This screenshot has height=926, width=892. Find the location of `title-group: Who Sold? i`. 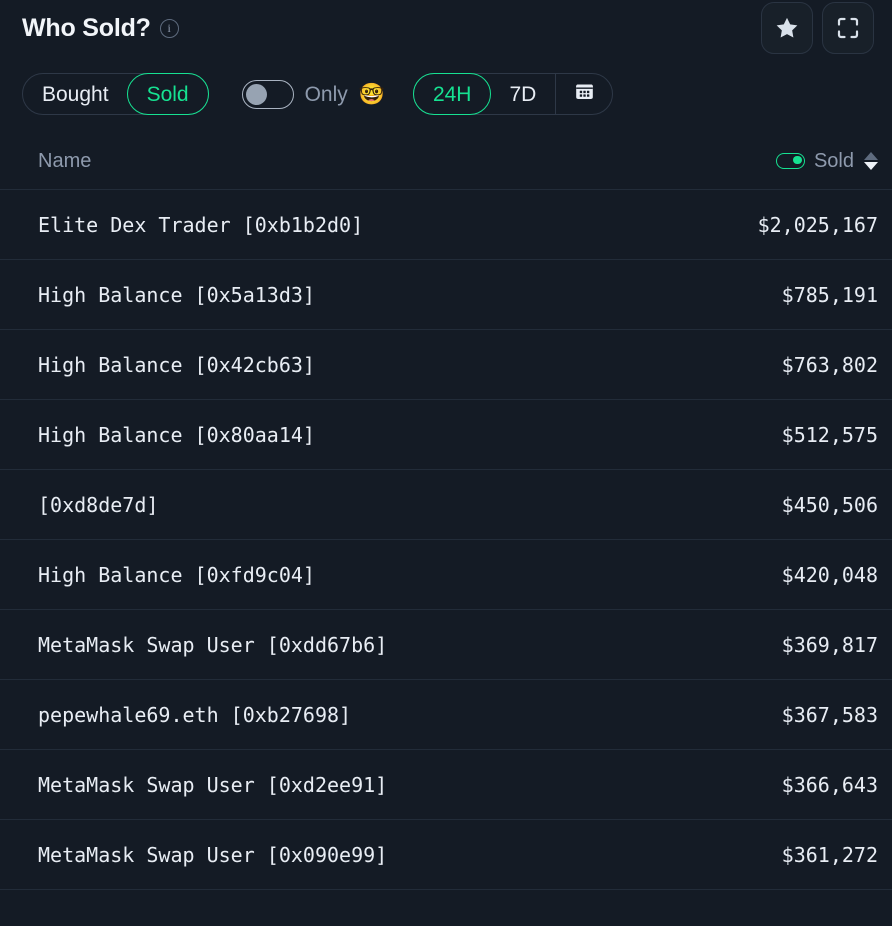

title-group: Who Sold? i is located at coordinates (100, 27).